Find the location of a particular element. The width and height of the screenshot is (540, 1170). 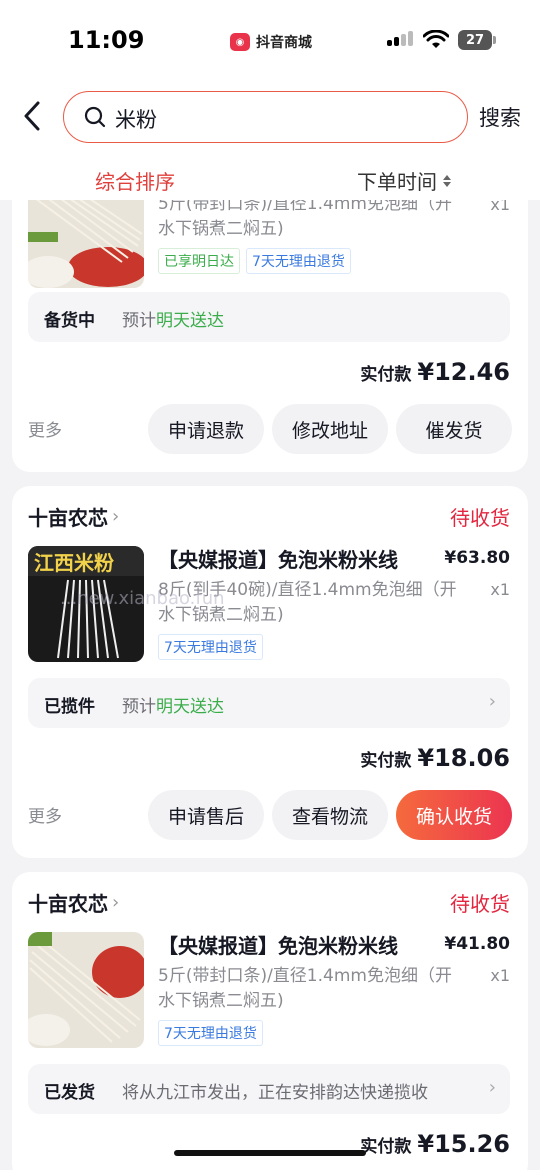

paid-amount: ¥18.06 is located at coordinates (463, 758).